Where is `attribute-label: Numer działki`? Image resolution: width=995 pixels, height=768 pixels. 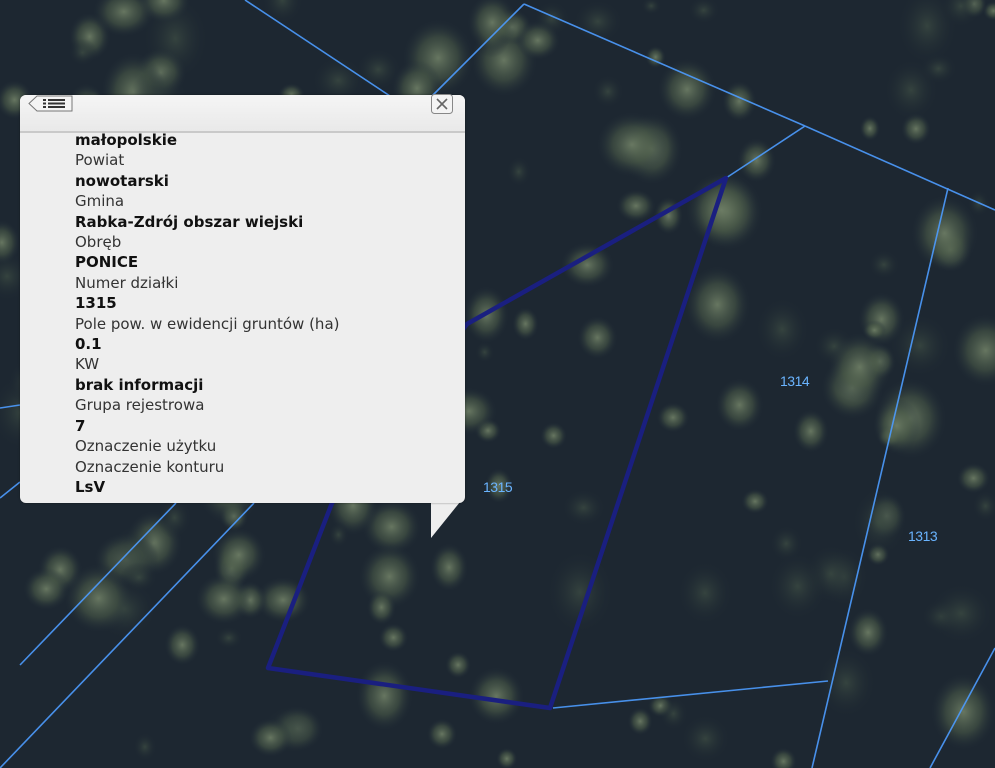
attribute-label: Numer działki is located at coordinates (127, 282).